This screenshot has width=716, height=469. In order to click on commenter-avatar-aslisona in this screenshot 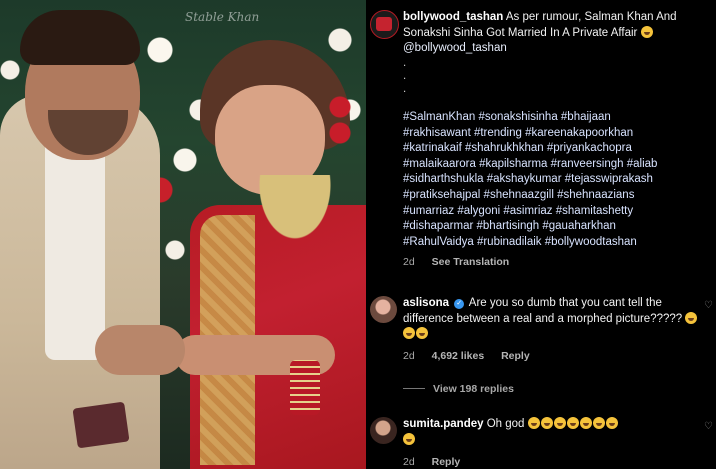, I will do `click(383, 309)`.